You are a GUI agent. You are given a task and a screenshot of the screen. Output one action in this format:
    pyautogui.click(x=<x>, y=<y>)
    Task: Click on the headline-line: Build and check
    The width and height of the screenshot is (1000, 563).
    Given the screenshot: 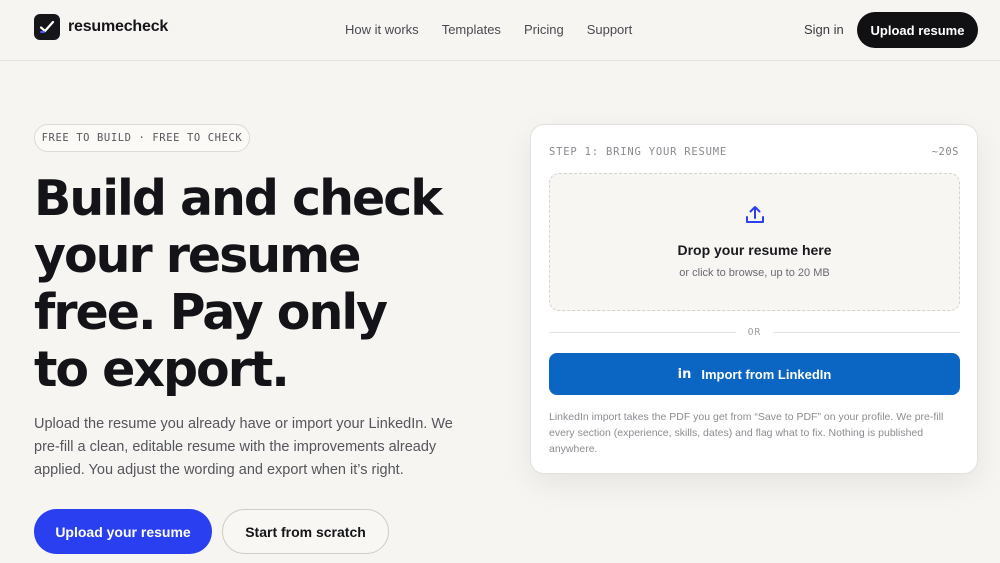 What is the action you would take?
    pyautogui.click(x=238, y=198)
    